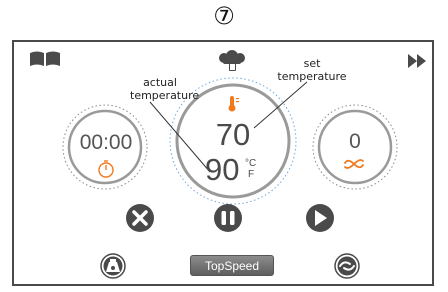 This screenshot has width=448, height=292. What do you see at coordinates (113, 266) in the screenshot?
I see `scale-button` at bounding box center [113, 266].